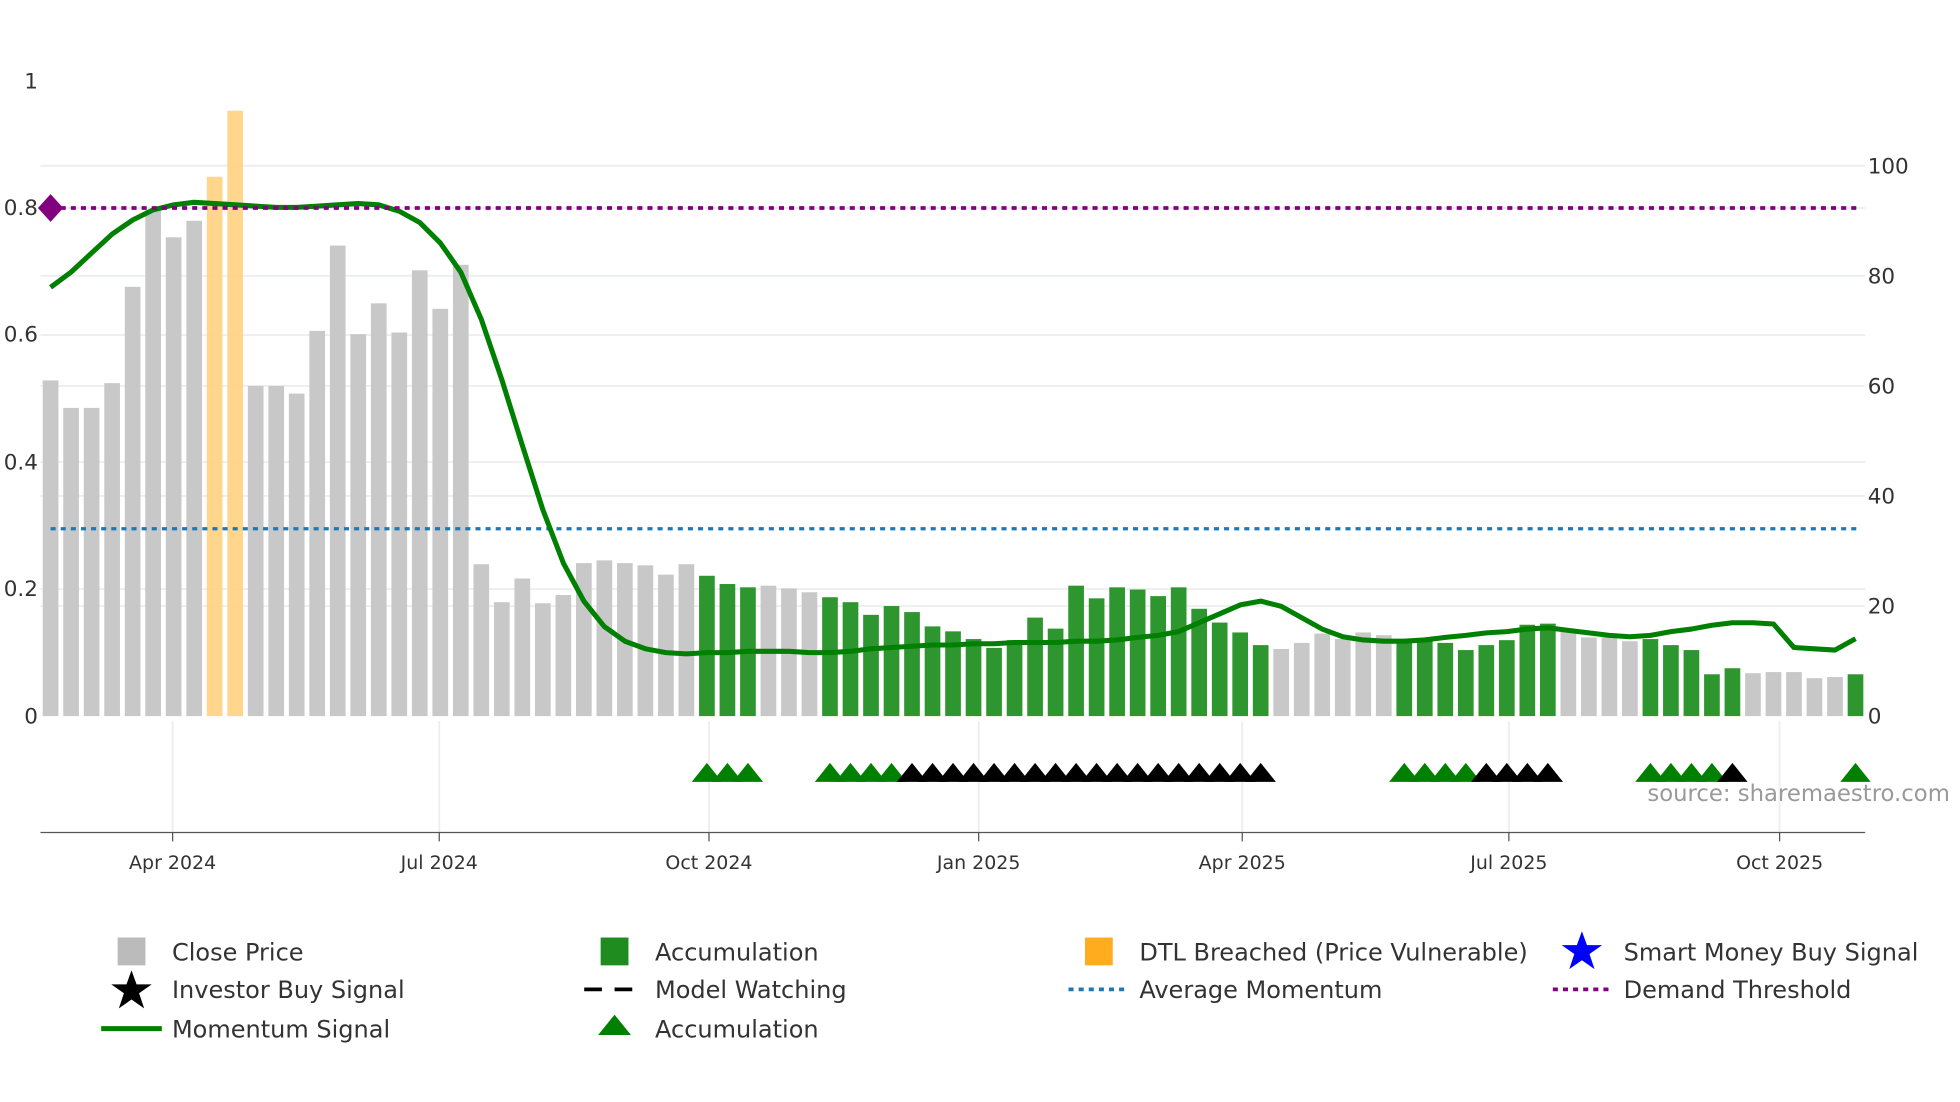  Describe the element at coordinates (21, 462) in the screenshot. I see `left-tick: 0.4` at that location.